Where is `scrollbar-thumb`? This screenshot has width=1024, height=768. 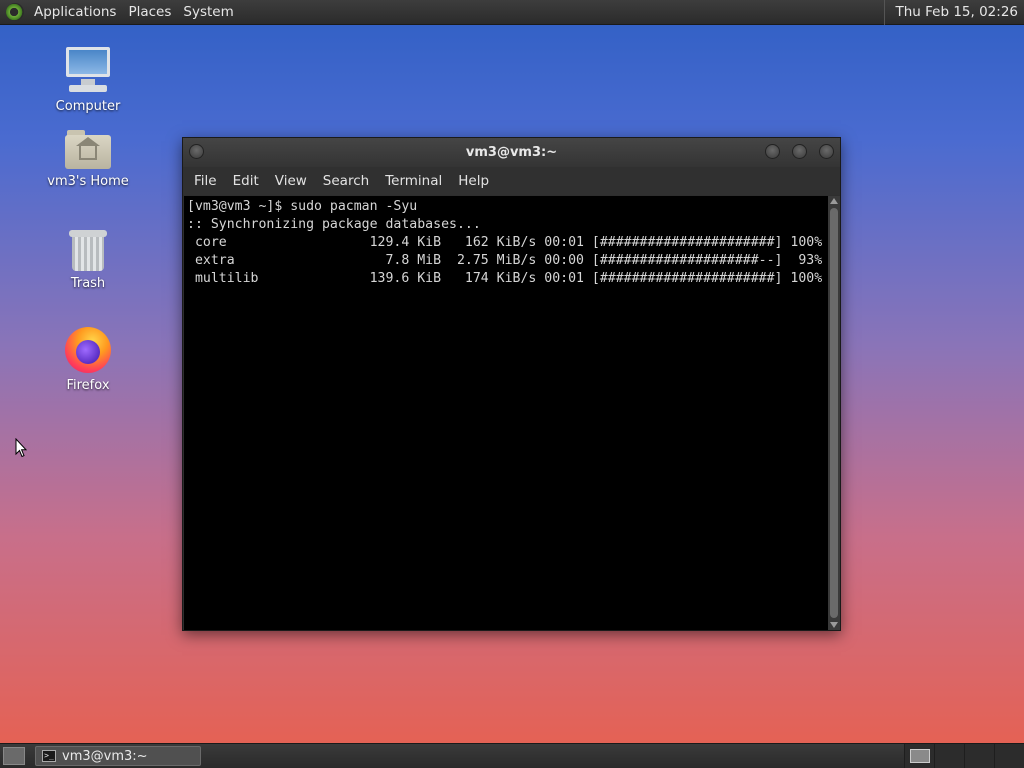 scrollbar-thumb is located at coordinates (834, 413).